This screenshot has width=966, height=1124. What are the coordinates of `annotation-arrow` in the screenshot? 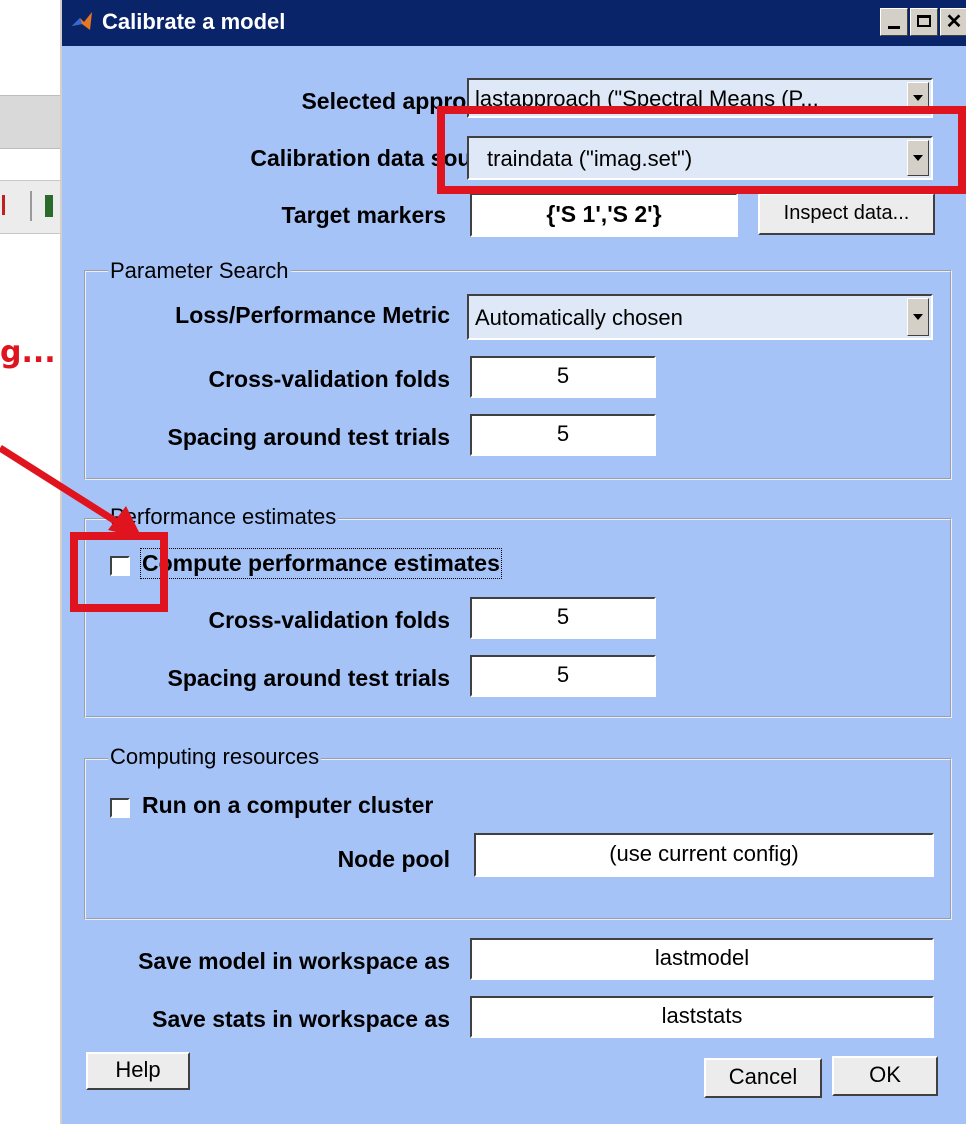 It's located at (71, 491).